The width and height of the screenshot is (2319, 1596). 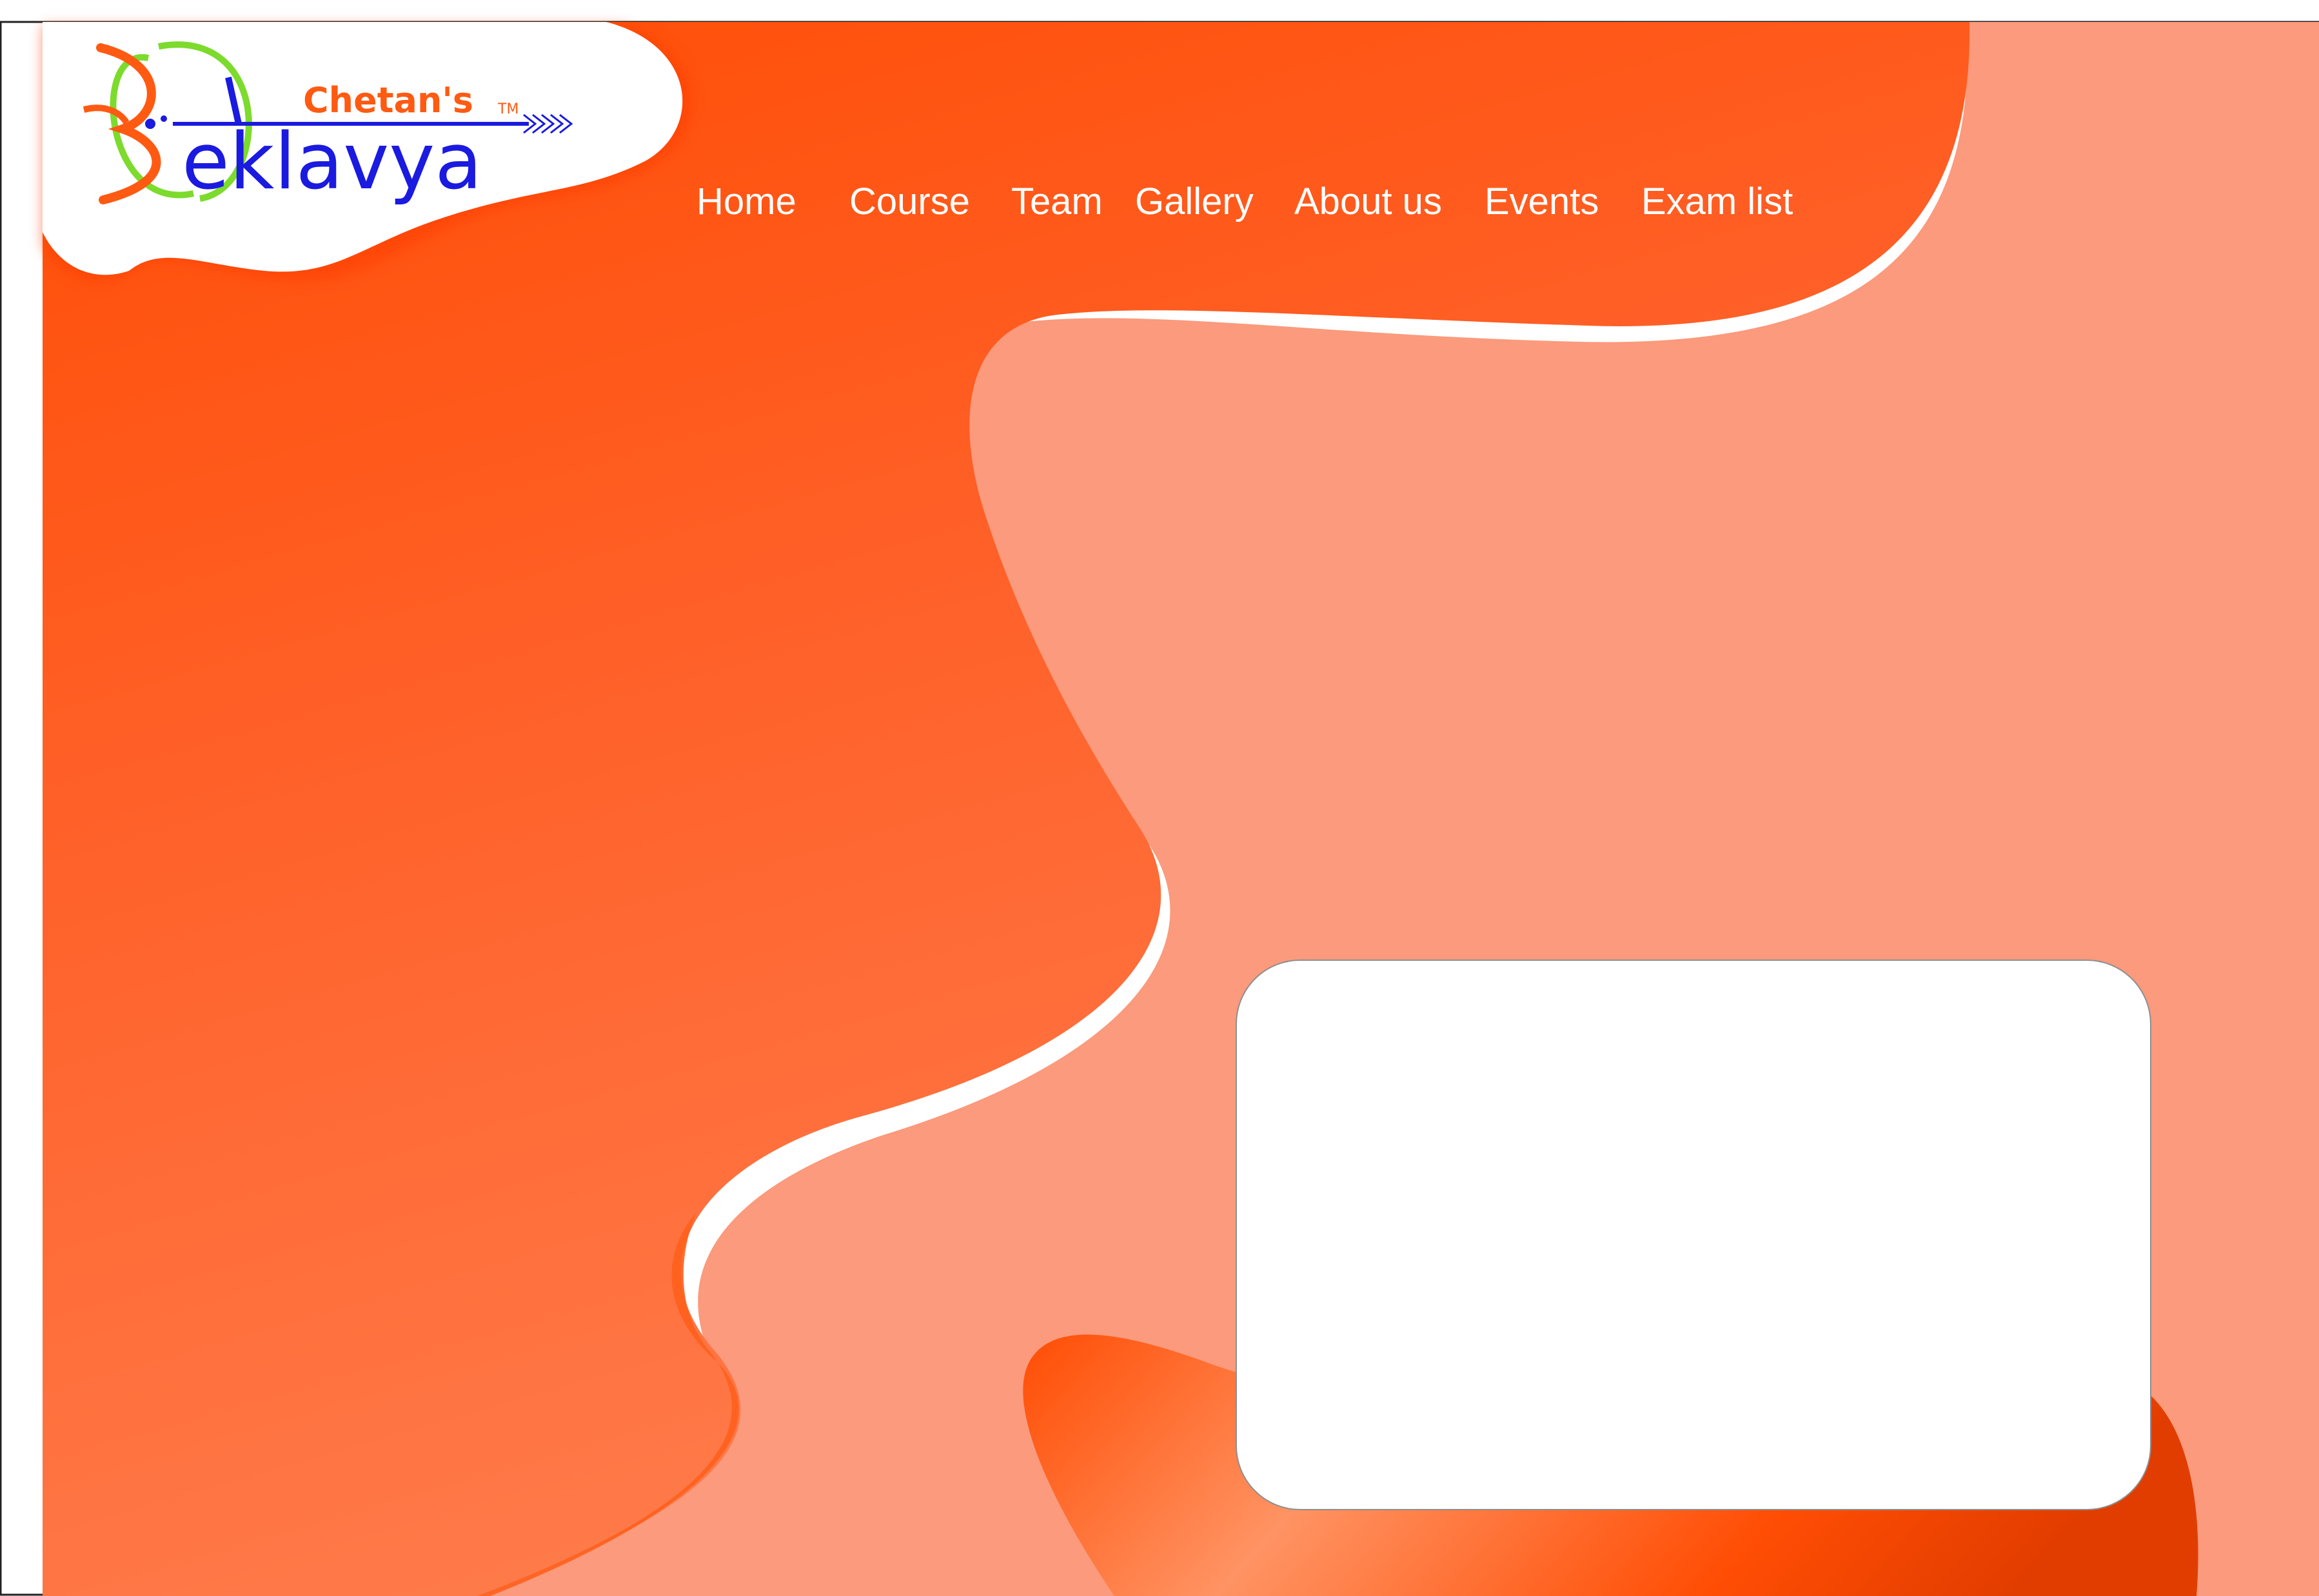 What do you see at coordinates (388, 100) in the screenshot?
I see `logo-prefix: Chetan's` at bounding box center [388, 100].